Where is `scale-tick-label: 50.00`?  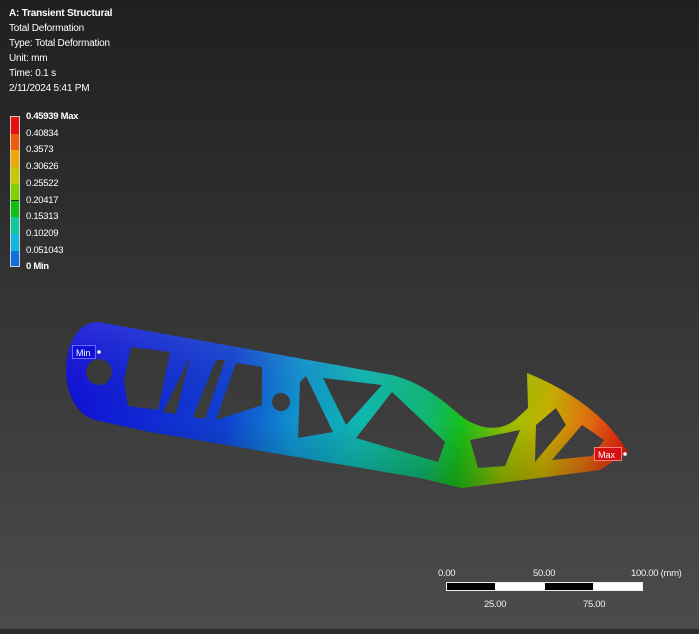
scale-tick-label: 50.00 is located at coordinates (544, 573).